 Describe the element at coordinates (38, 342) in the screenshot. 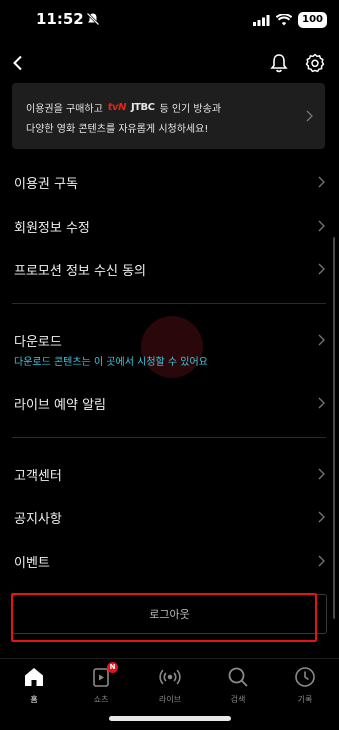

I see `menu-item-label: 다운로드` at that location.